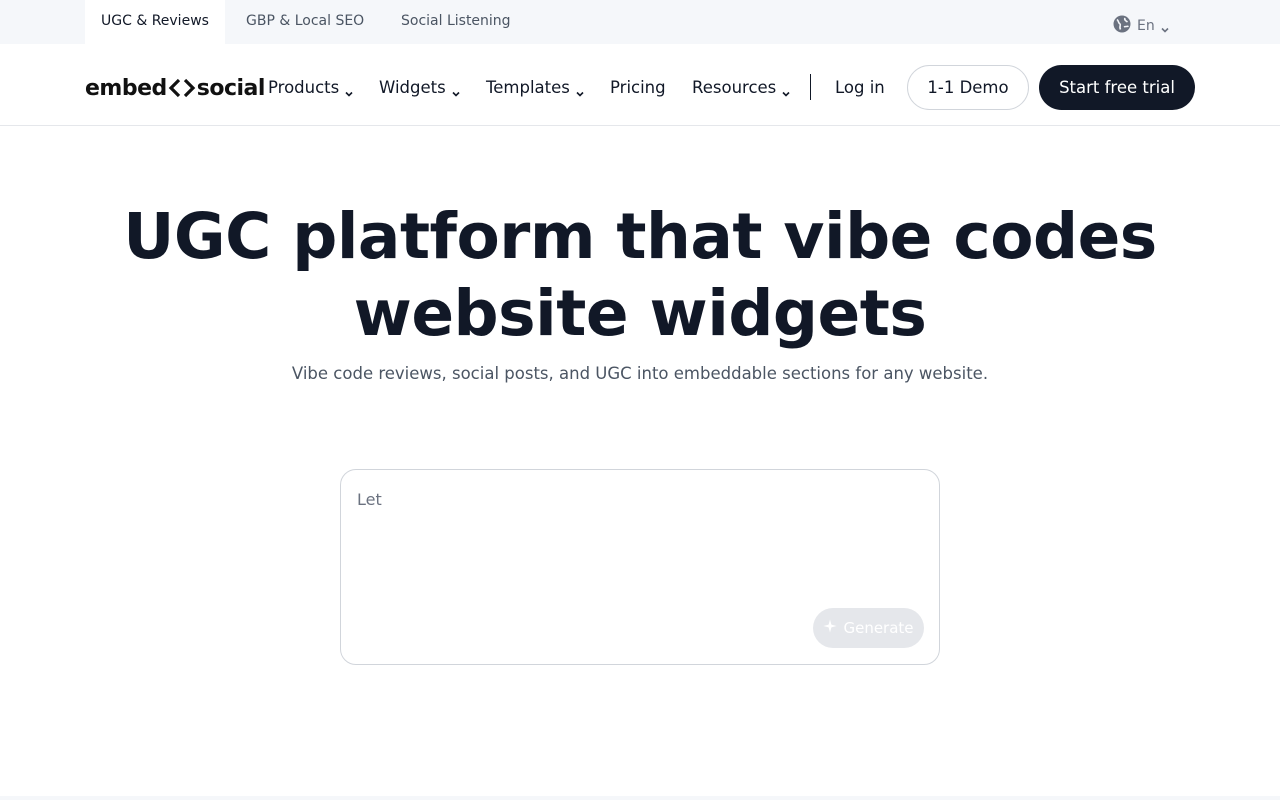 This screenshot has width=1280, height=800. Describe the element at coordinates (182, 88) in the screenshot. I see `logo-mark-icon` at that location.